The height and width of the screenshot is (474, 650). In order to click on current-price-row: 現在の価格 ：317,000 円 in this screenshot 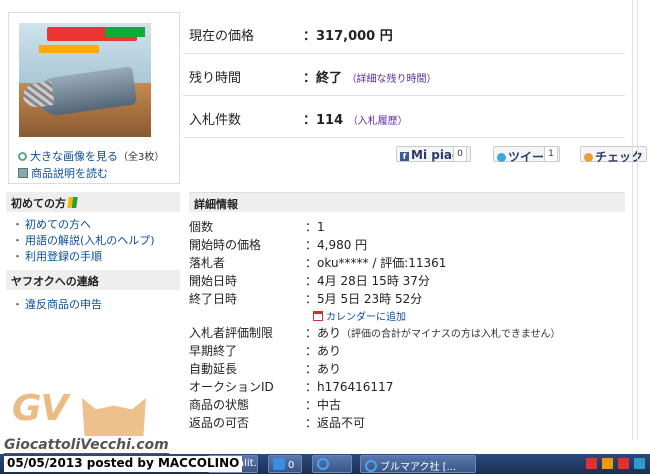, I will do `click(404, 33)`.